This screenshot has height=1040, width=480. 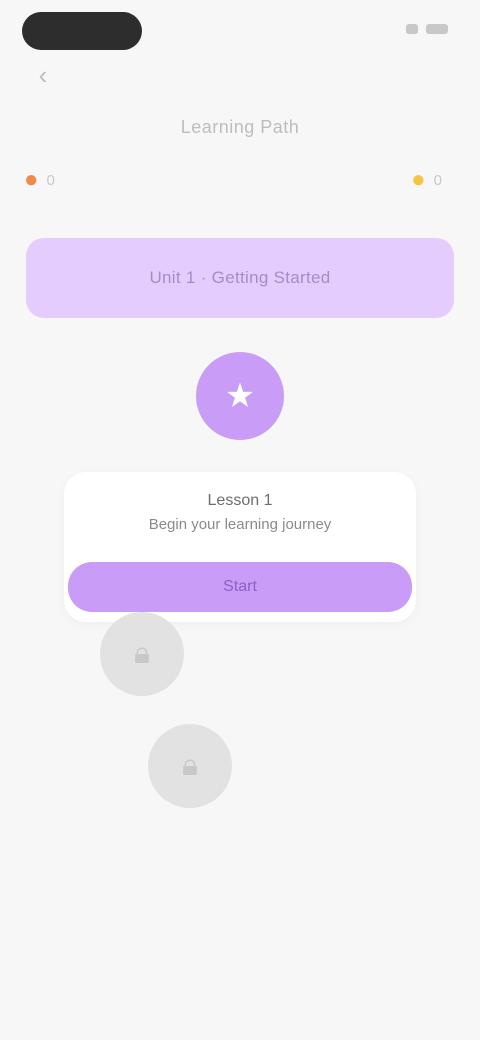 I want to click on lesson-node-active: ★, so click(x=240, y=396).